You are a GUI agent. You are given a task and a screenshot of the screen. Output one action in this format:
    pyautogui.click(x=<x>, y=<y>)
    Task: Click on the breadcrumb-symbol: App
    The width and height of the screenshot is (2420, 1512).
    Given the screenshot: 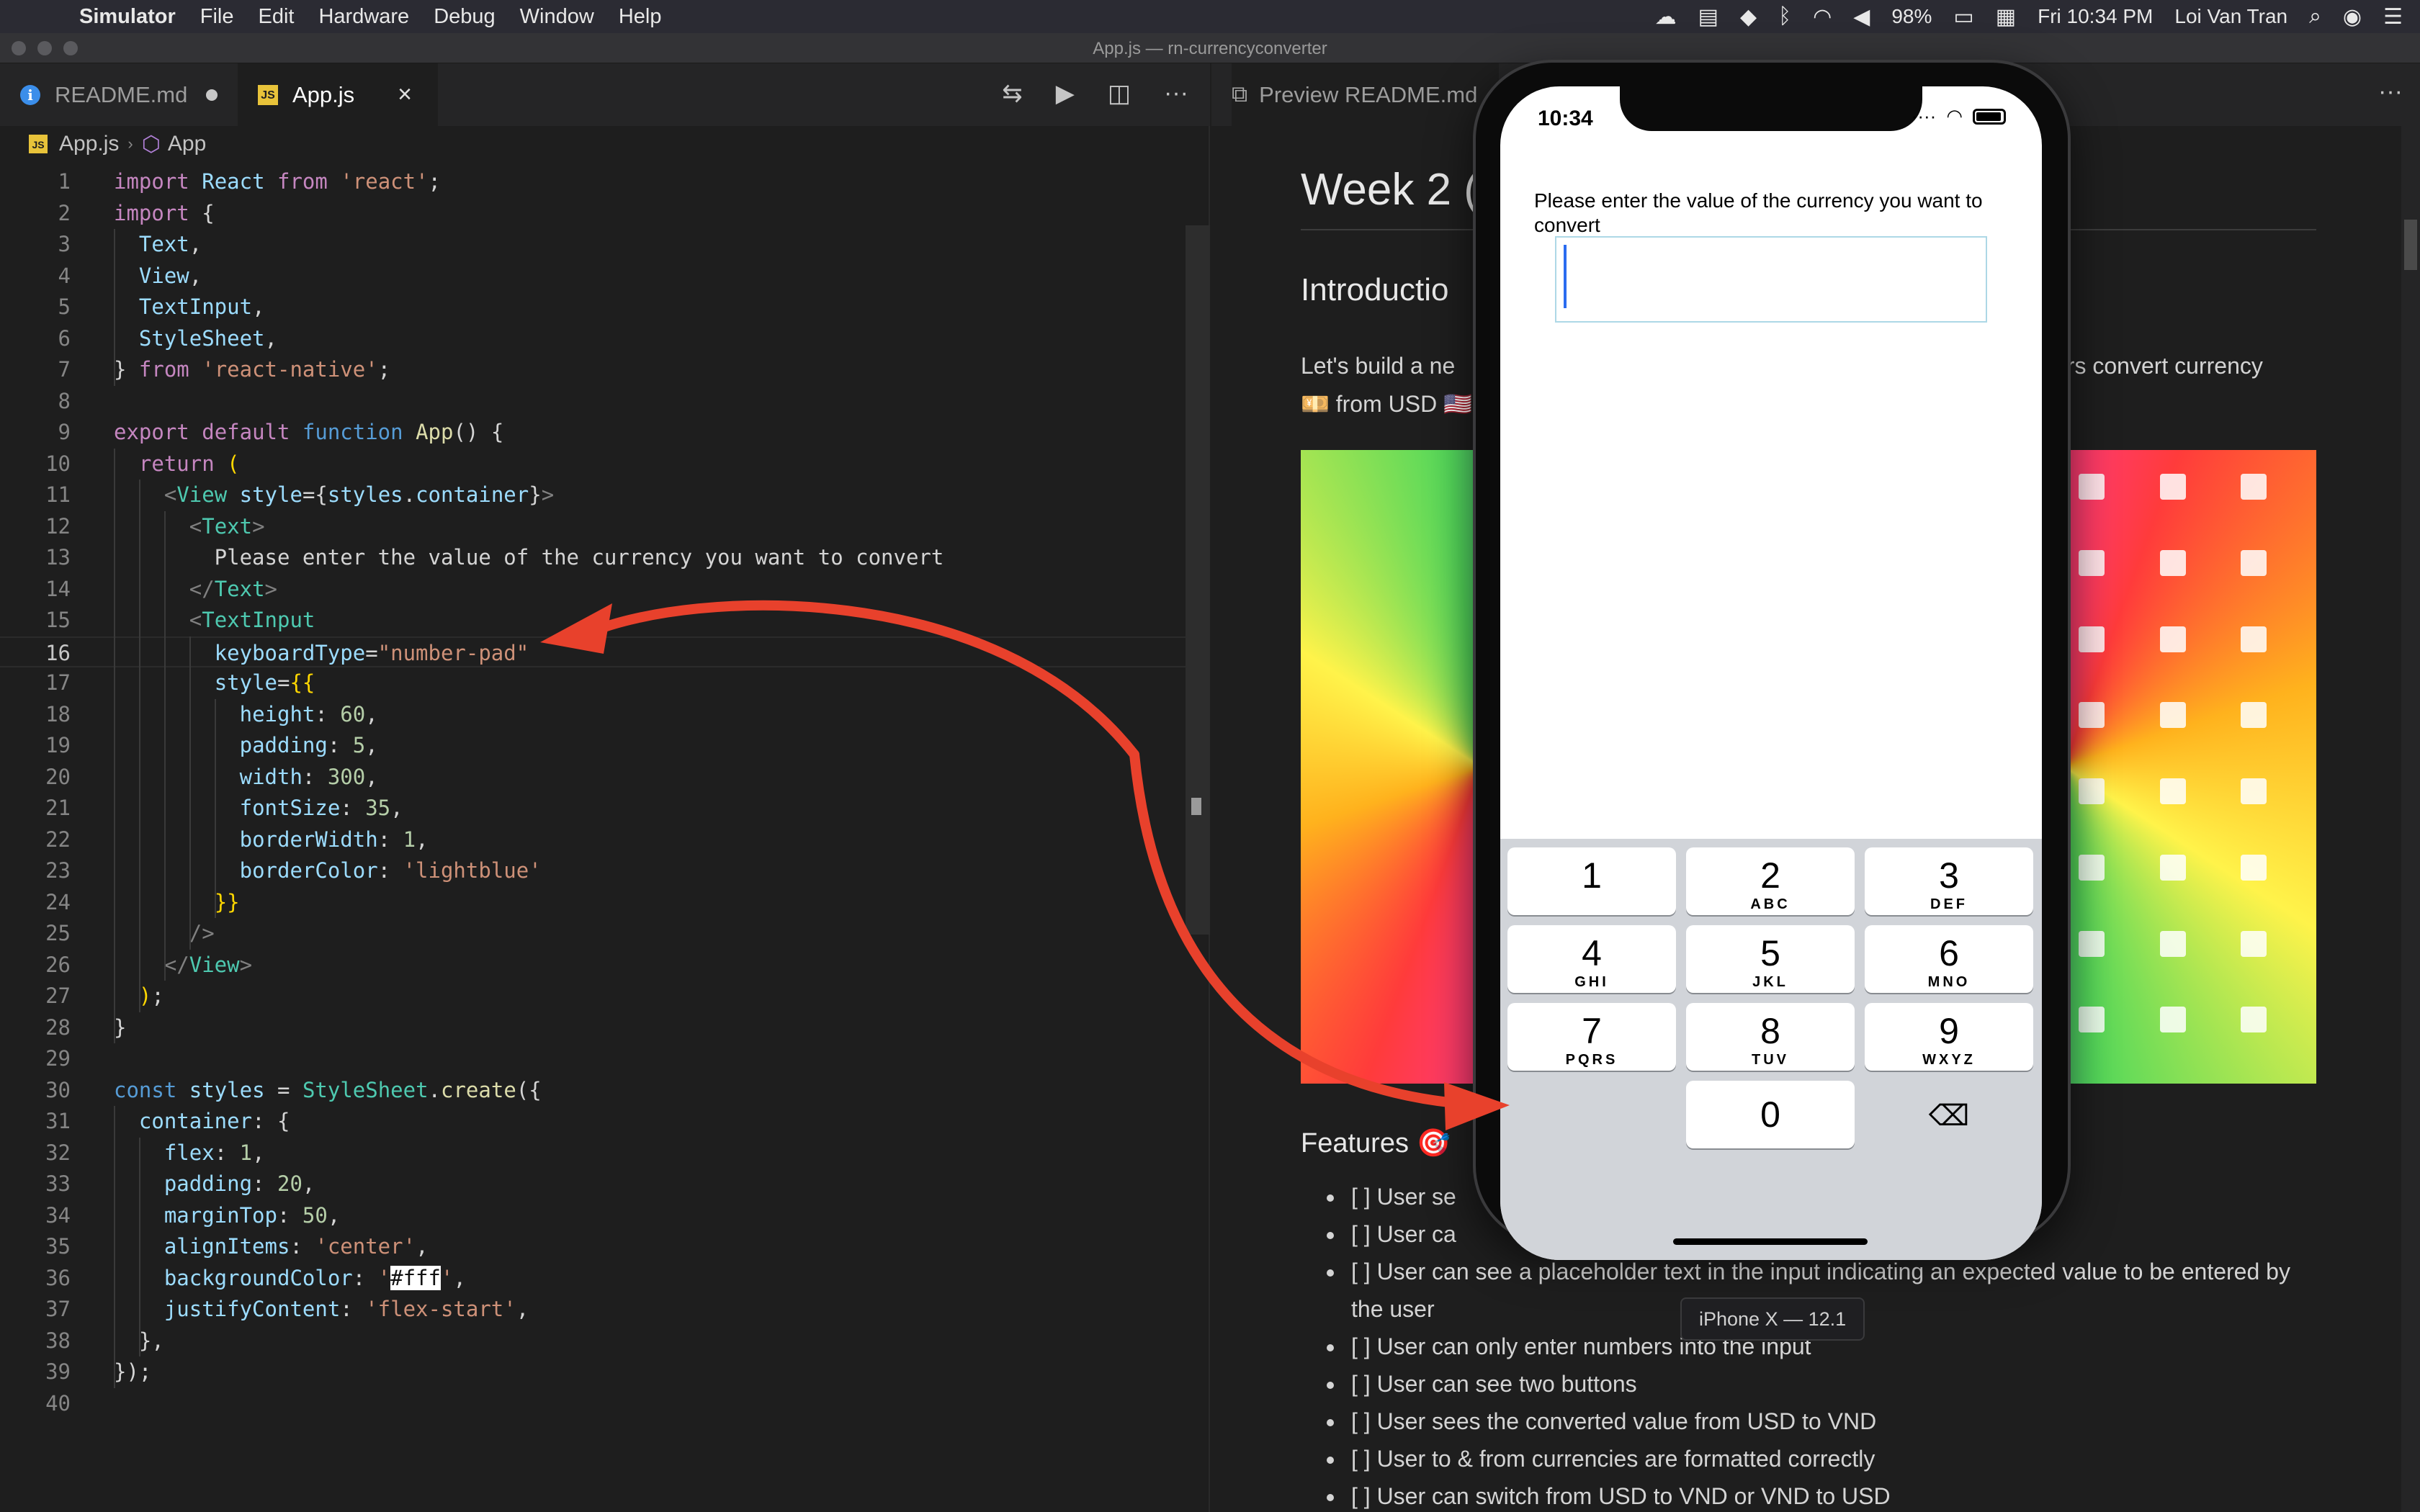 What is the action you would take?
    pyautogui.click(x=187, y=144)
    